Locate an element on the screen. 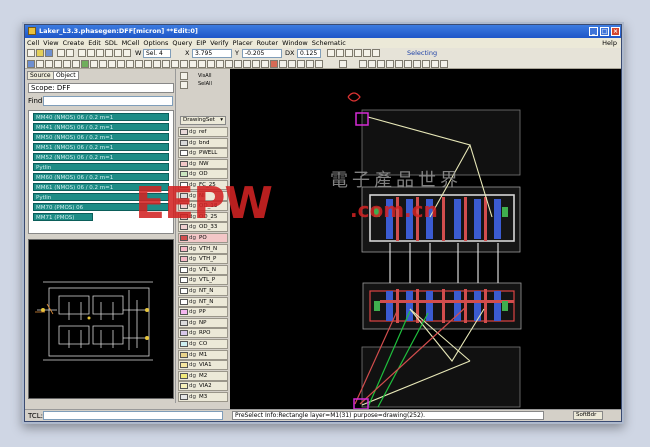 The height and width of the screenshot is (447, 650). new-icon is located at coordinates (31, 53).